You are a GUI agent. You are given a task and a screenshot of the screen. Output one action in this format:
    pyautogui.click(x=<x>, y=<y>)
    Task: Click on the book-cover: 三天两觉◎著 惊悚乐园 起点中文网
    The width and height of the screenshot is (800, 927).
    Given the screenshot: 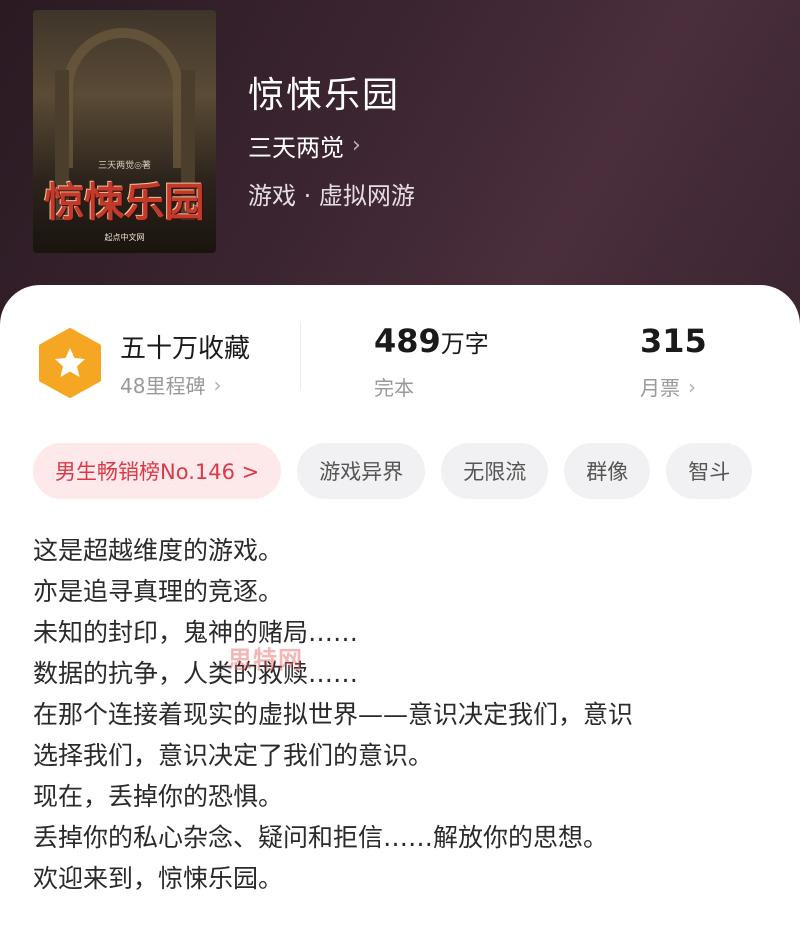 What is the action you would take?
    pyautogui.click(x=124, y=131)
    